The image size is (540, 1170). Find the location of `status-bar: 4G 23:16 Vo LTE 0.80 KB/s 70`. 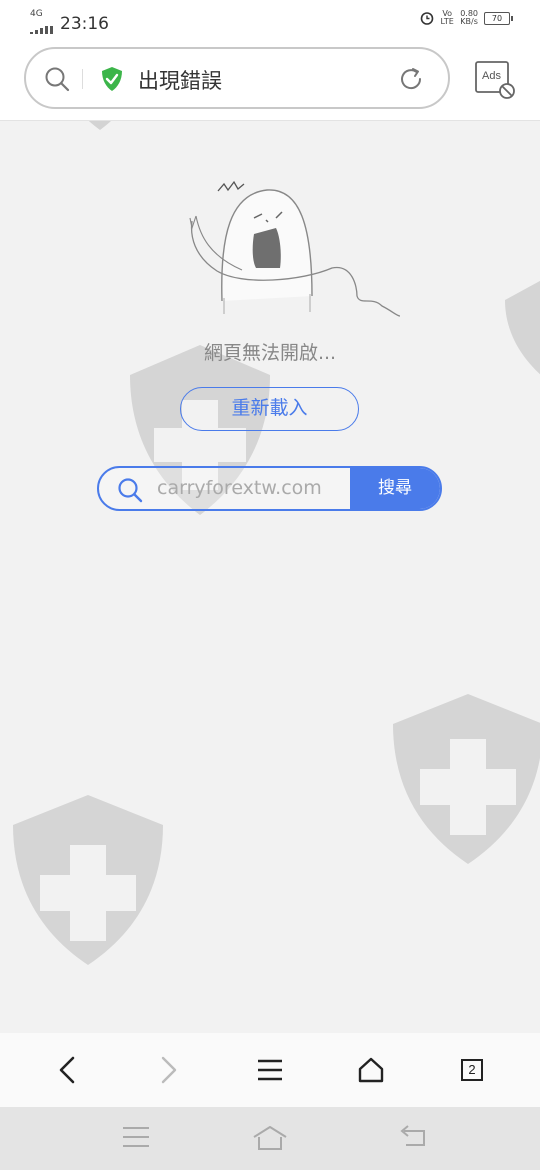

status-bar: 4G 23:16 Vo LTE 0.80 KB/s 70 is located at coordinates (270, 22).